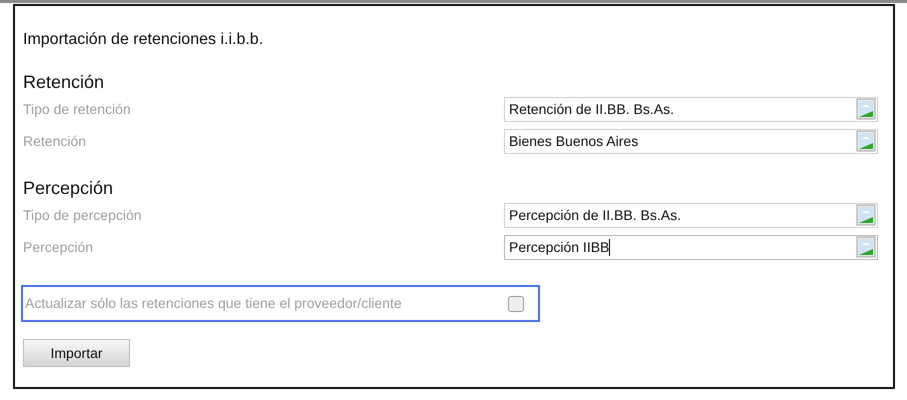 The height and width of the screenshot is (400, 907). What do you see at coordinates (143, 40) in the screenshot?
I see `form-title: Importación de retenciones i.i.b.b.` at bounding box center [143, 40].